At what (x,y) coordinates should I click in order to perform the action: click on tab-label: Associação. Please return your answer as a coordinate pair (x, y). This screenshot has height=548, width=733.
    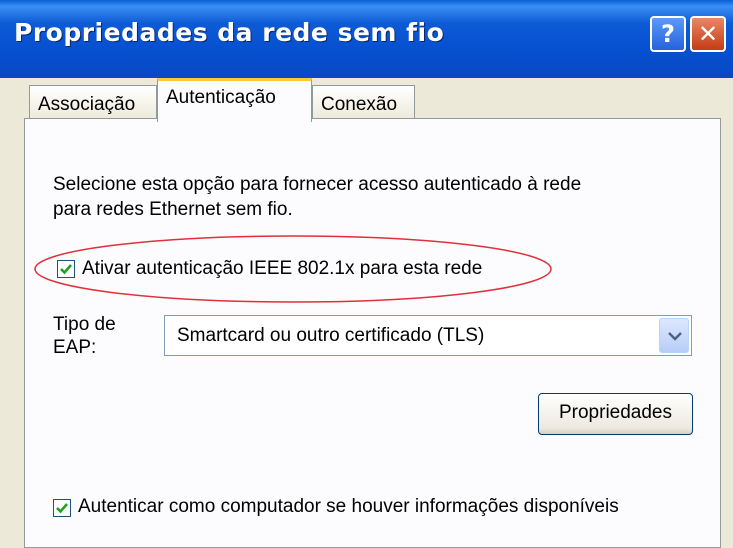
    Looking at the image, I should click on (87, 104).